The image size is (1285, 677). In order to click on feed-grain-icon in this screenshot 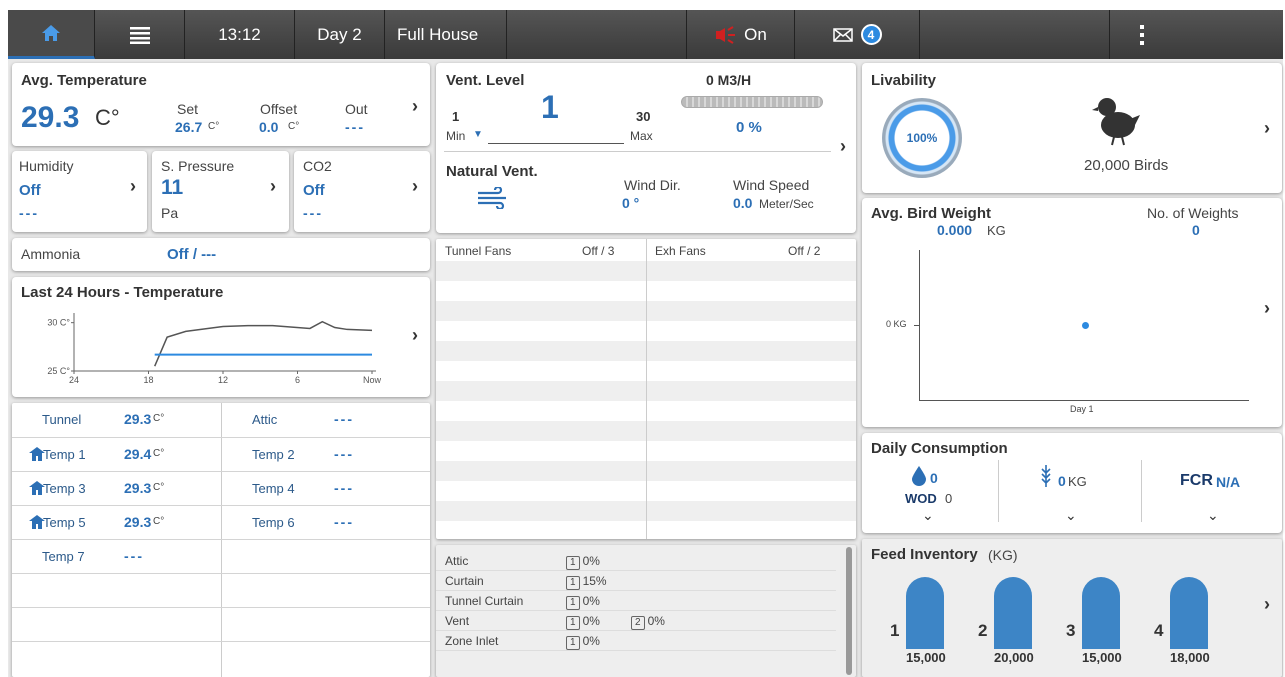, I will do `click(1046, 476)`.